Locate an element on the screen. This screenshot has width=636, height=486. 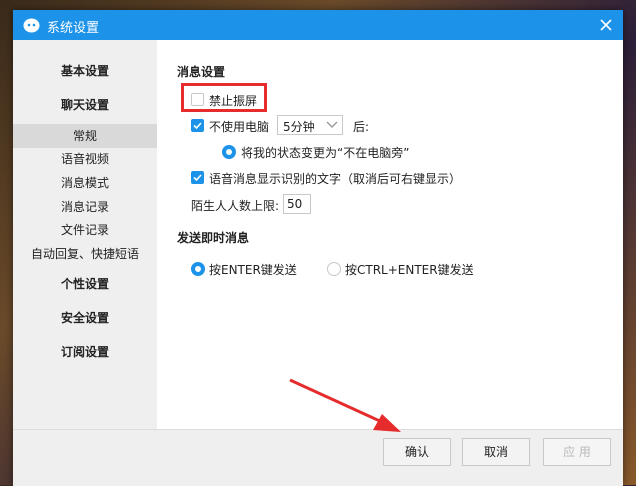
sidebar-item-general: 常规 is located at coordinates (85, 136).